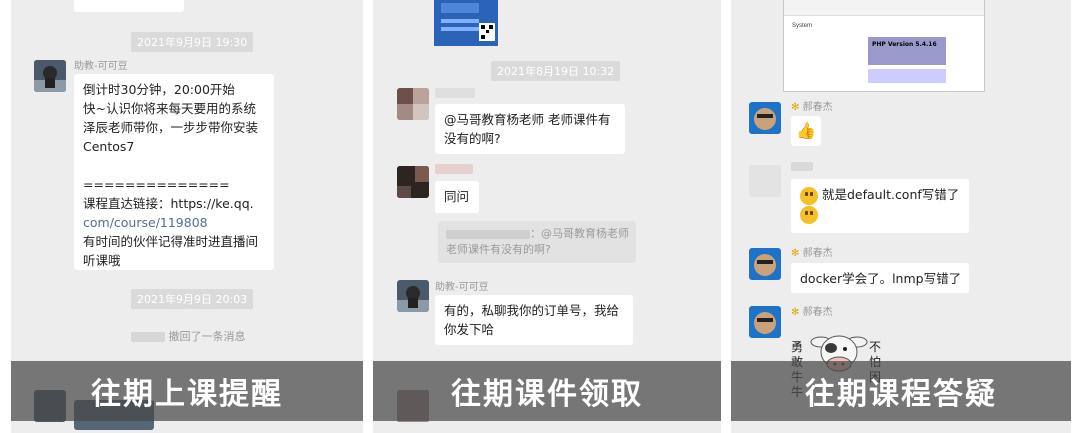  What do you see at coordinates (469, 329) in the screenshot?
I see `message-line: 你发下哈` at bounding box center [469, 329].